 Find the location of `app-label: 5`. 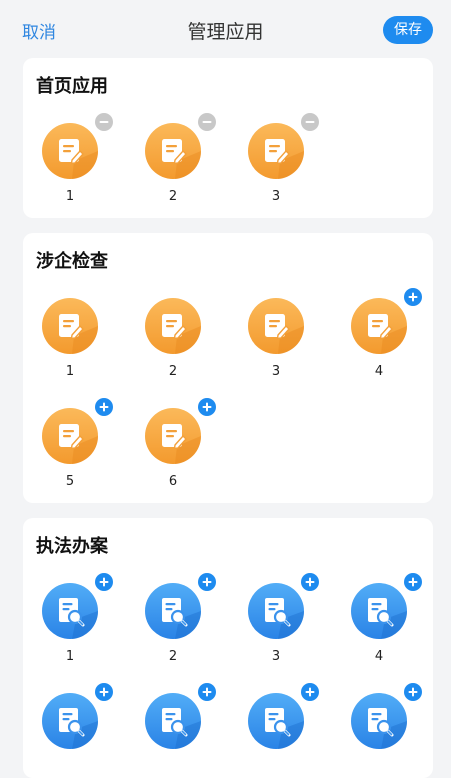

app-label: 5 is located at coordinates (70, 481).